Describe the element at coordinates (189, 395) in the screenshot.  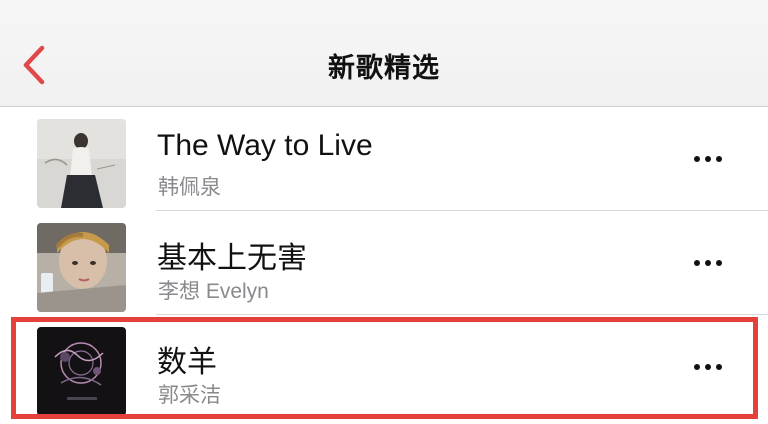
I see `song-artist: 郭采洁` at that location.